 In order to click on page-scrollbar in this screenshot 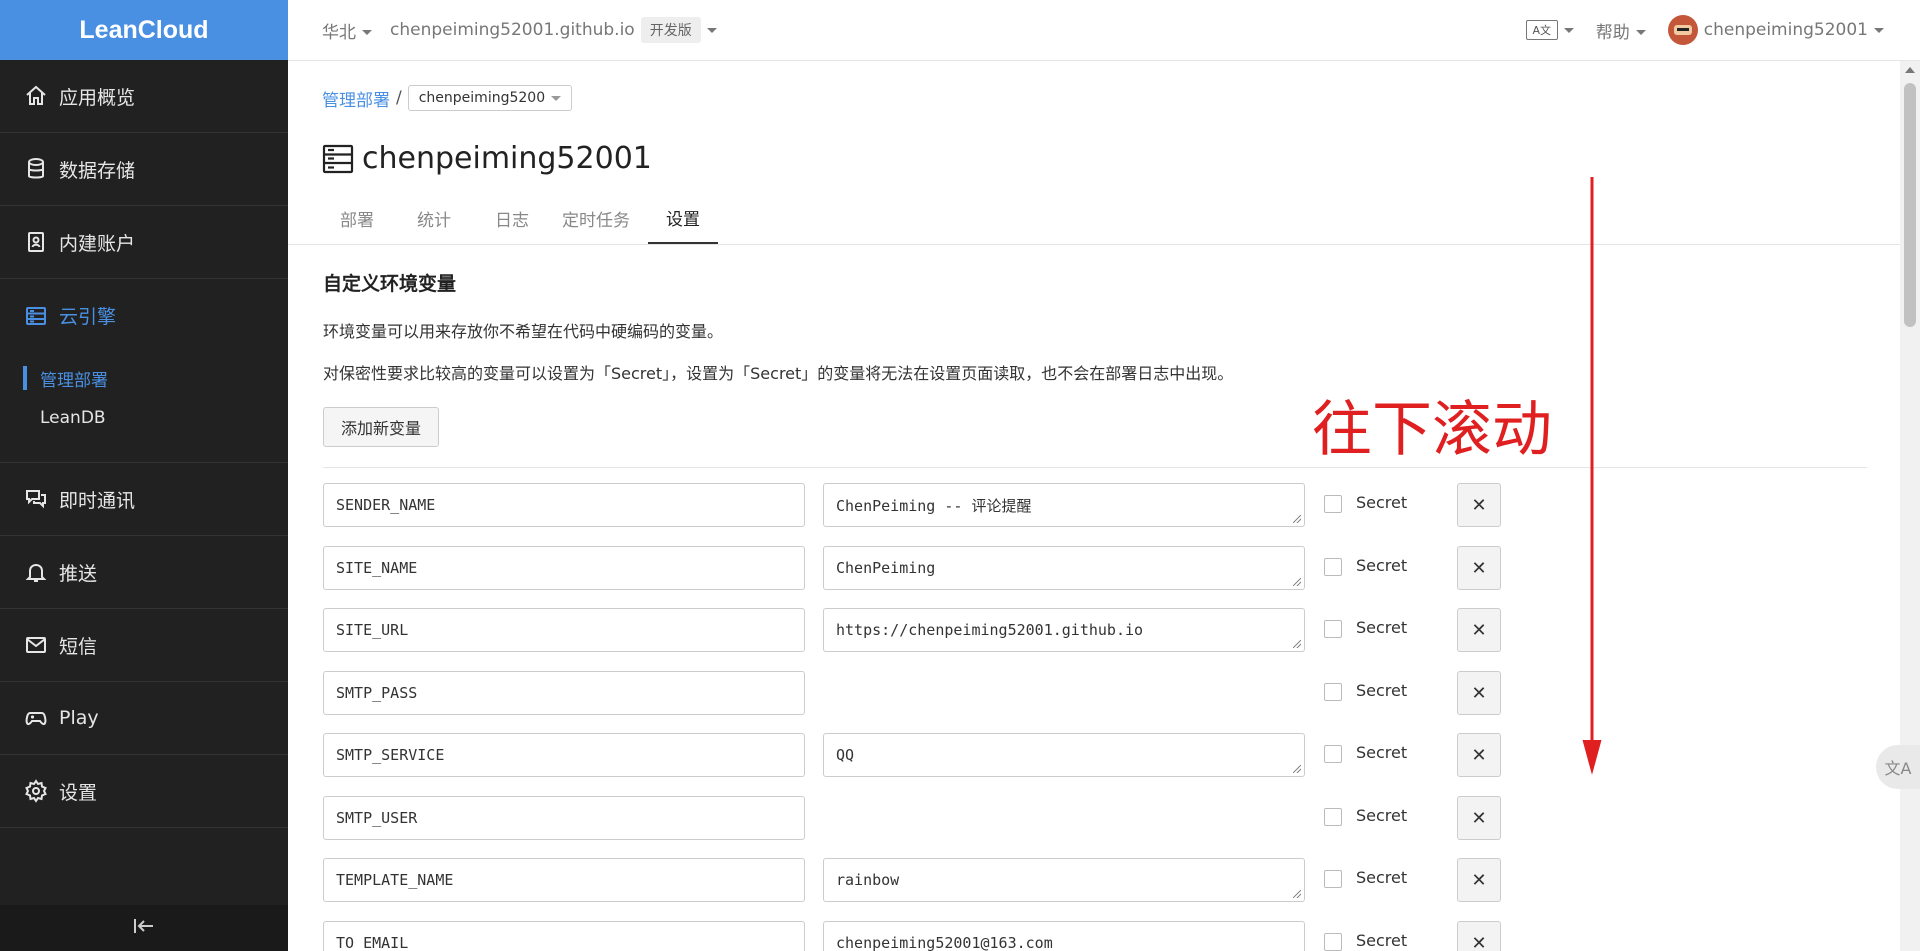, I will do `click(1910, 506)`.